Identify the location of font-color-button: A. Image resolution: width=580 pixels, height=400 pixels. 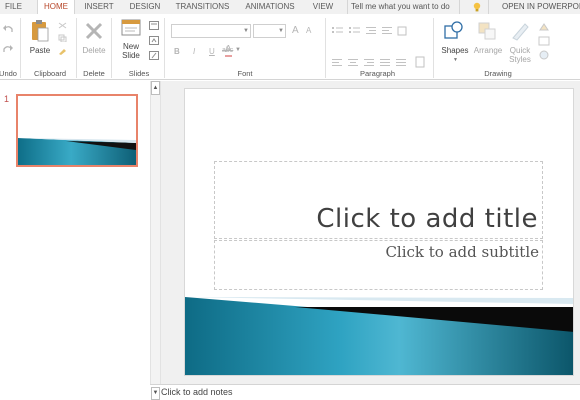
(228, 51).